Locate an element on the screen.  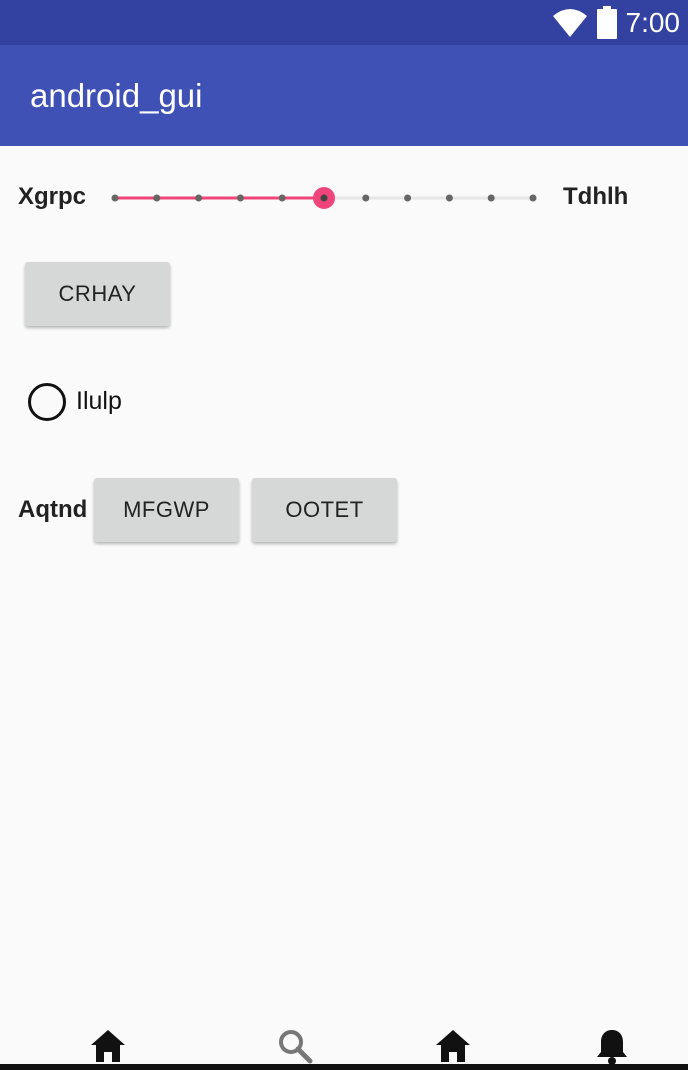
ilulp-radio-label: Ilulp is located at coordinates (99, 401).